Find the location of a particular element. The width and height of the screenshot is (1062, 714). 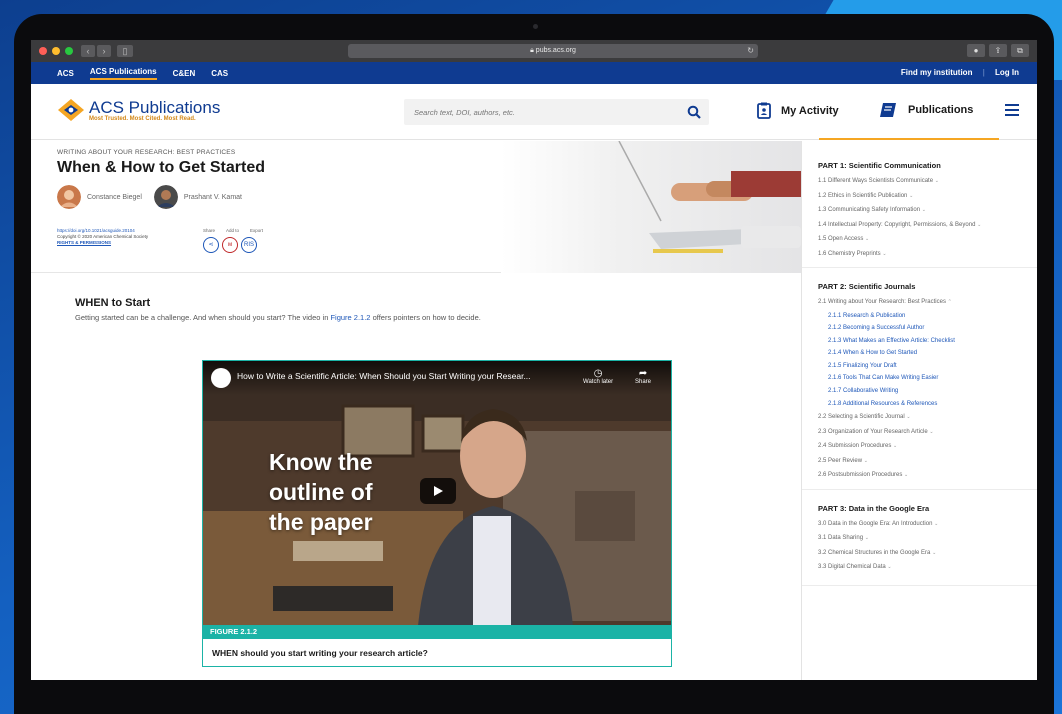

share-tools: Share Add to Export ⋖ ᴍ RIS is located at coordinates (233, 240).